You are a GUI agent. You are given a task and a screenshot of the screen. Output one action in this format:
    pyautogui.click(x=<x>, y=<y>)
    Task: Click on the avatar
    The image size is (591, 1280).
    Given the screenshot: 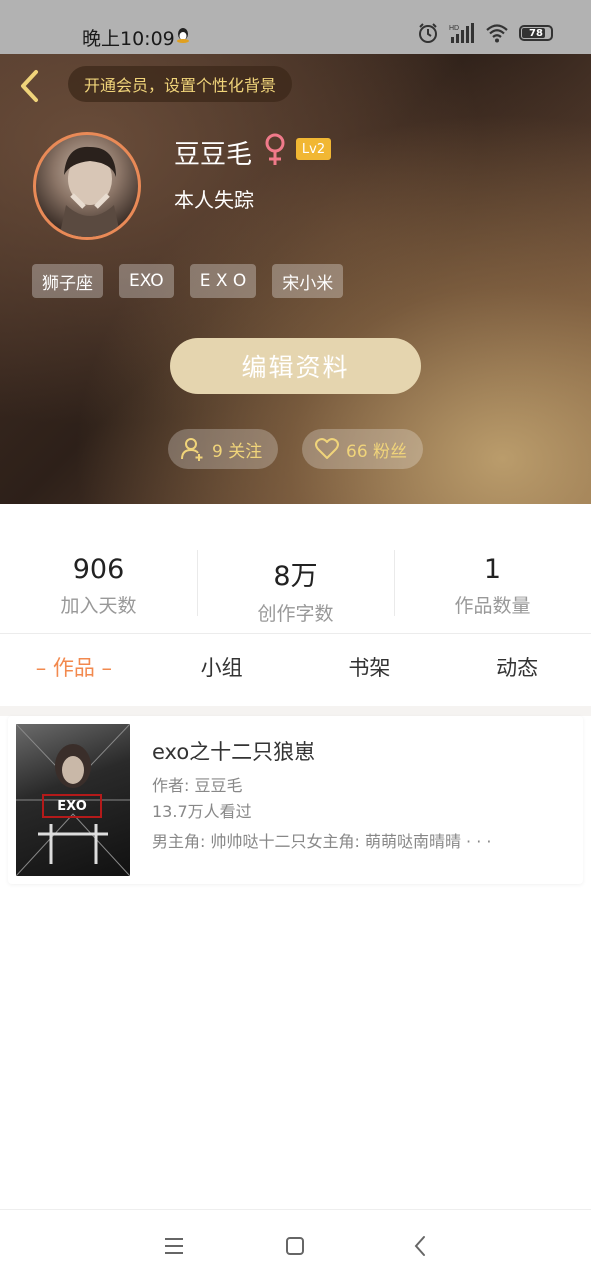 What is the action you would take?
    pyautogui.click(x=87, y=186)
    